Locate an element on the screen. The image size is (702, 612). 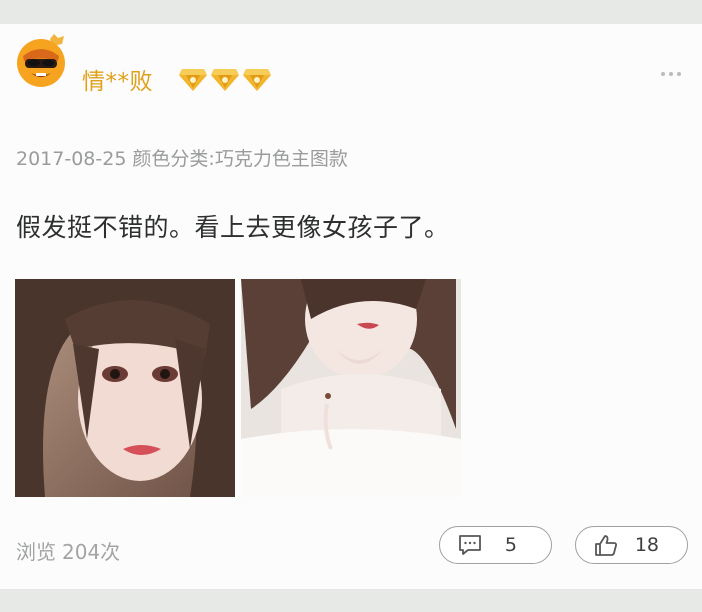
comment-button: 5 is located at coordinates (495, 545).